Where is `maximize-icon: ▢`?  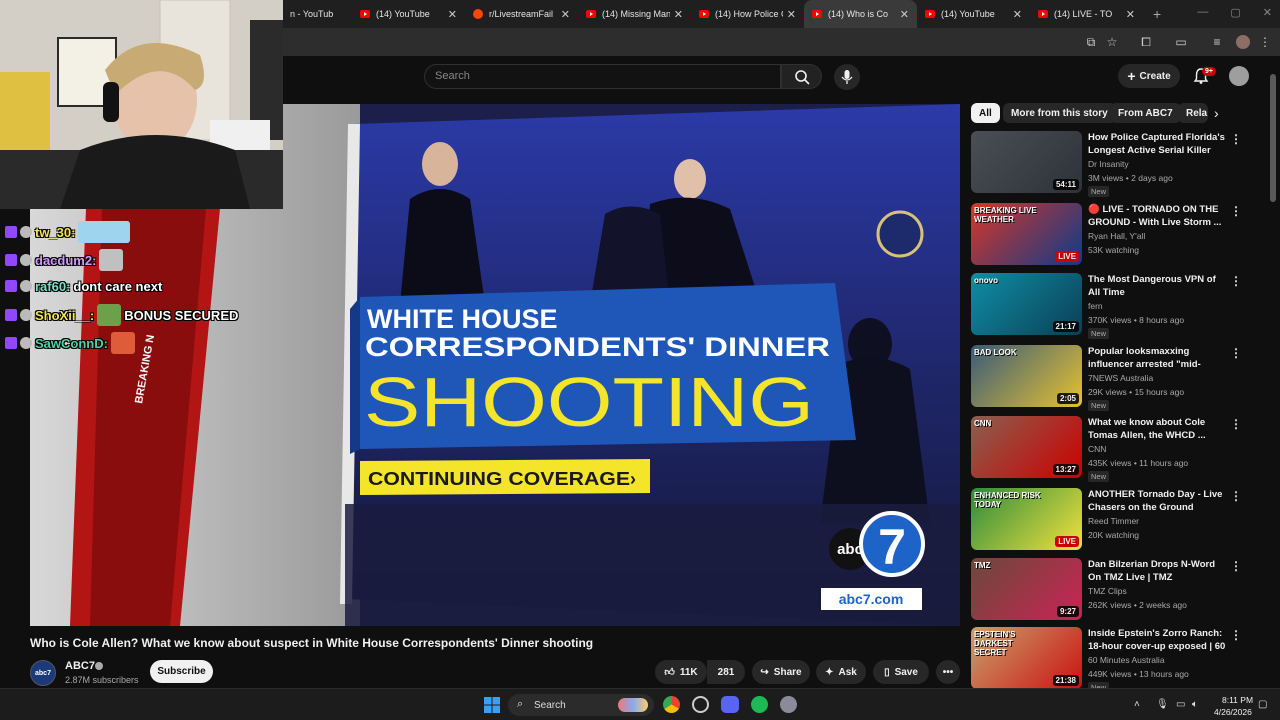
maximize-icon: ▢ is located at coordinates (1235, 12).